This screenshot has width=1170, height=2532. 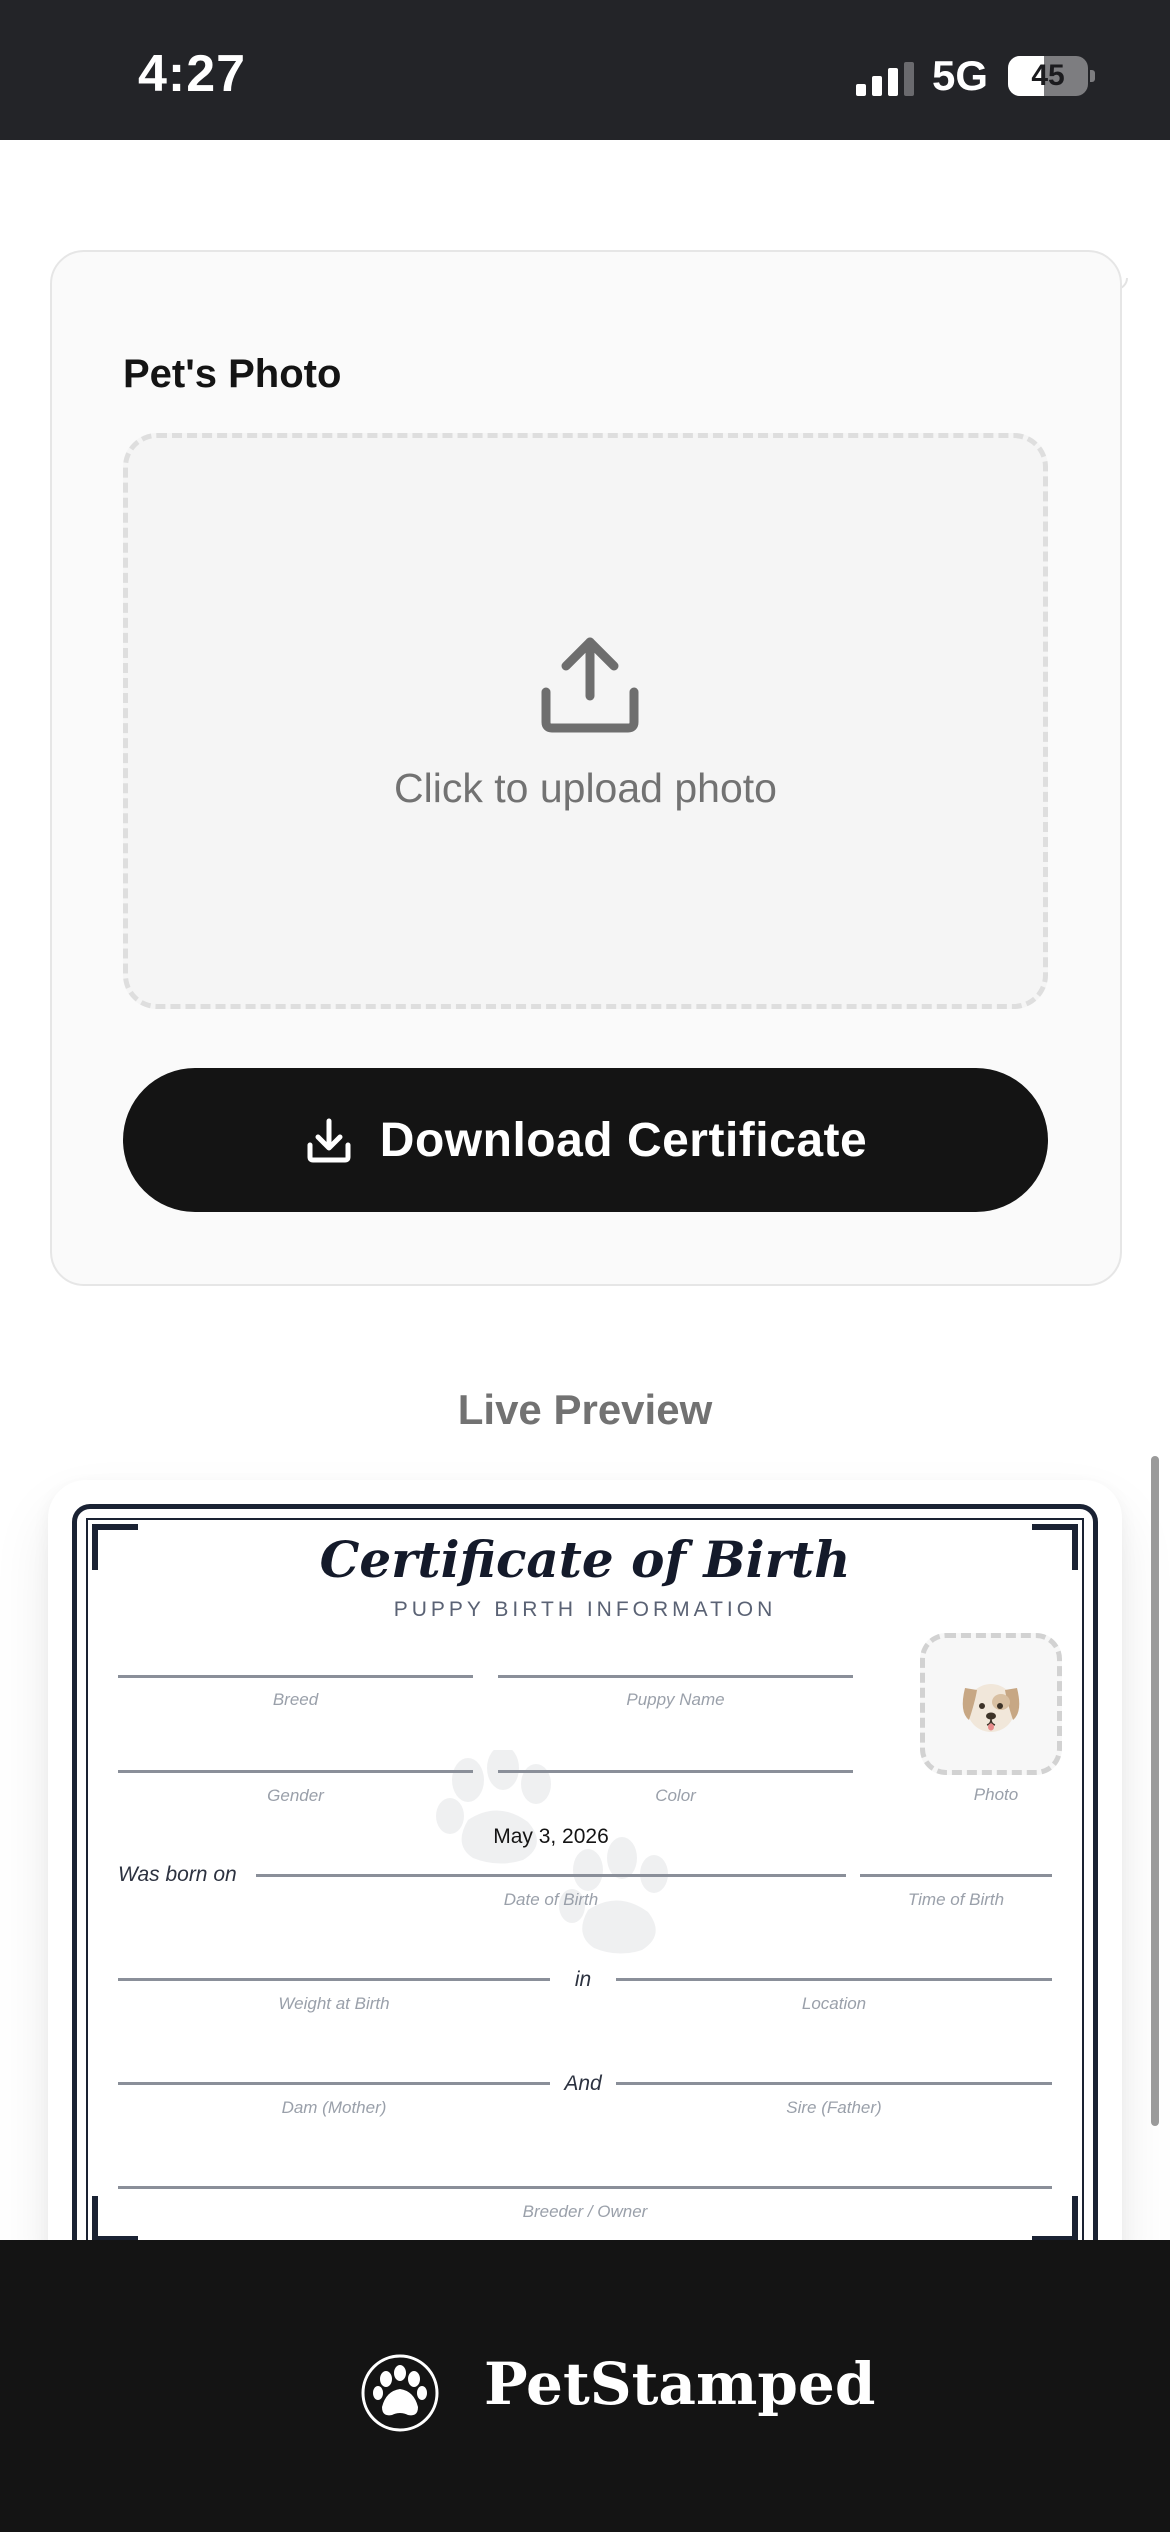 What do you see at coordinates (585, 1409) in the screenshot?
I see `live-preview-heading: Live Preview` at bounding box center [585, 1409].